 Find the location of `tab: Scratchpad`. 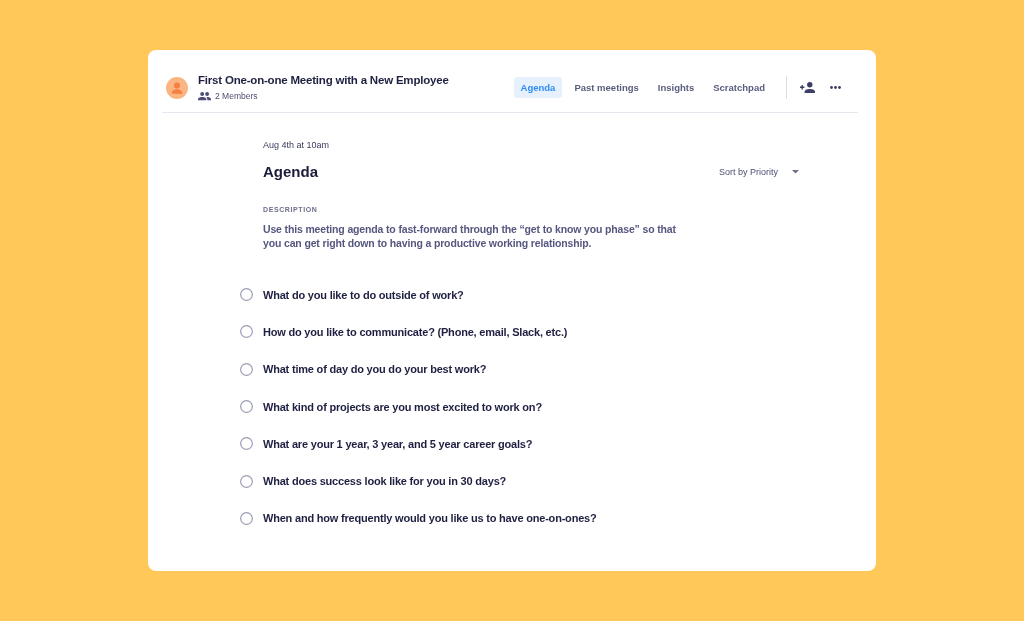

tab: Scratchpad is located at coordinates (739, 87).